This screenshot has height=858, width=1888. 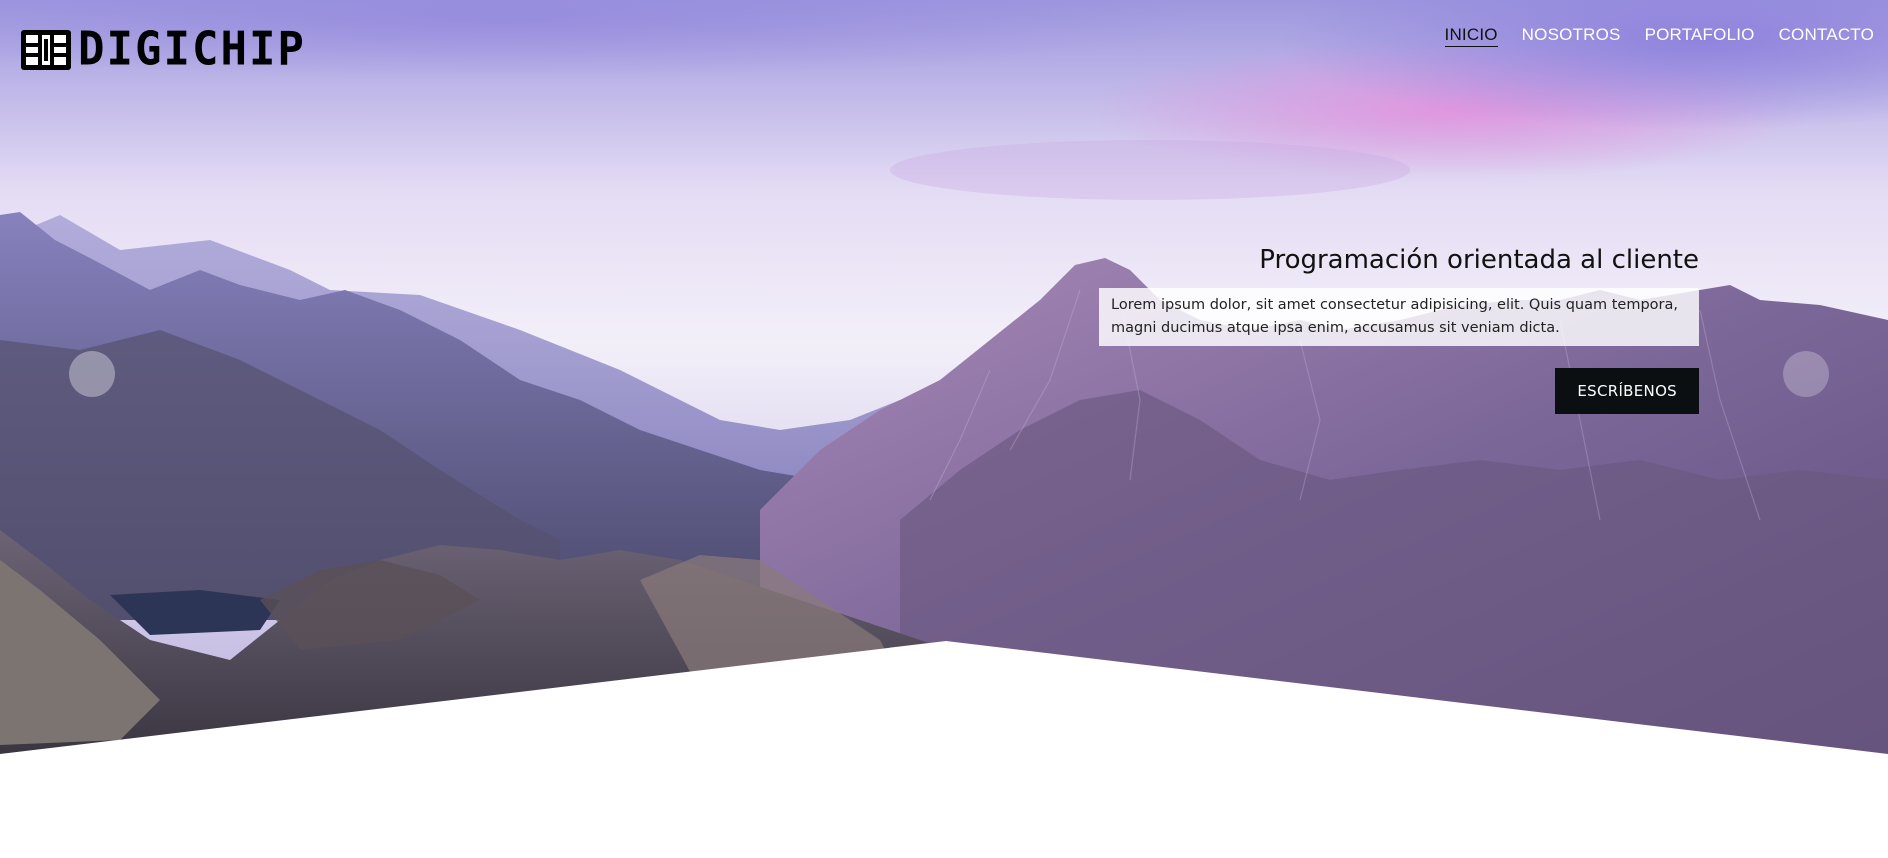 What do you see at coordinates (46, 50) in the screenshot?
I see `chip-logo-icon` at bounding box center [46, 50].